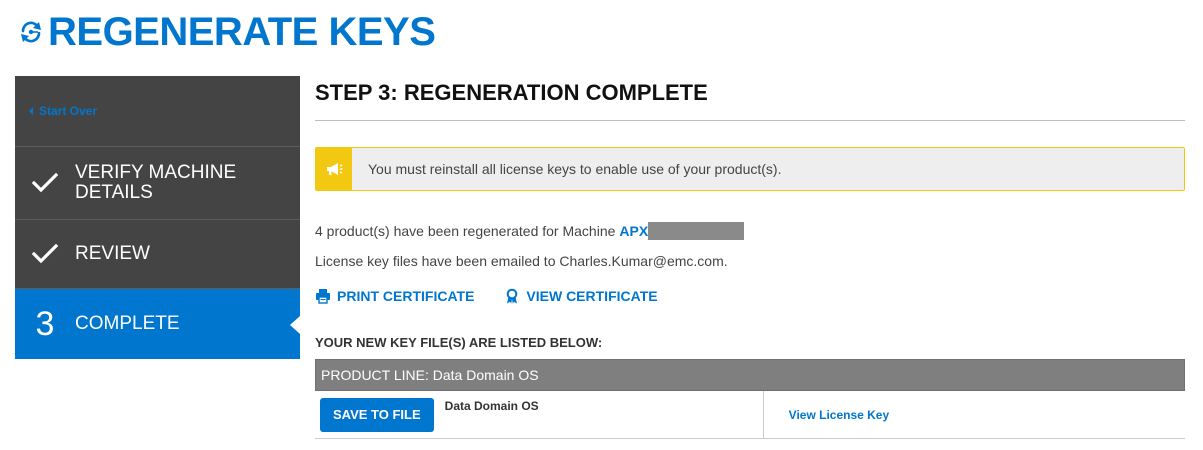 This screenshot has width=1203, height=450. I want to click on view-certificate-link: VIEW CERTIFICATE, so click(581, 296).